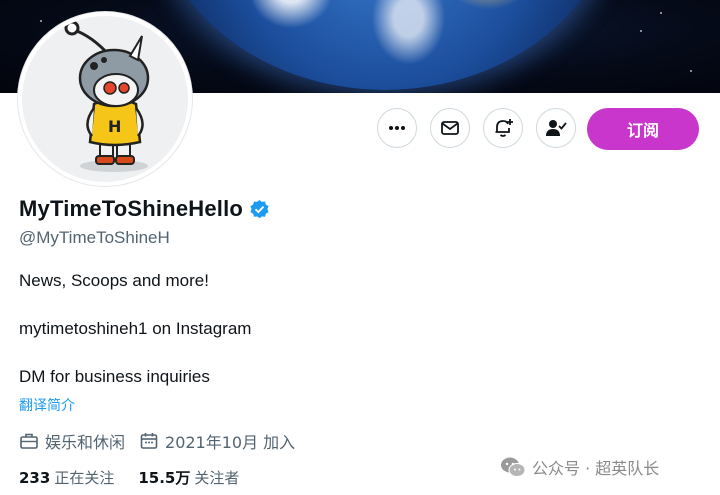  Describe the element at coordinates (135, 328) in the screenshot. I see `bio-line-2: mytimetoshineh1 on Instagram` at that location.